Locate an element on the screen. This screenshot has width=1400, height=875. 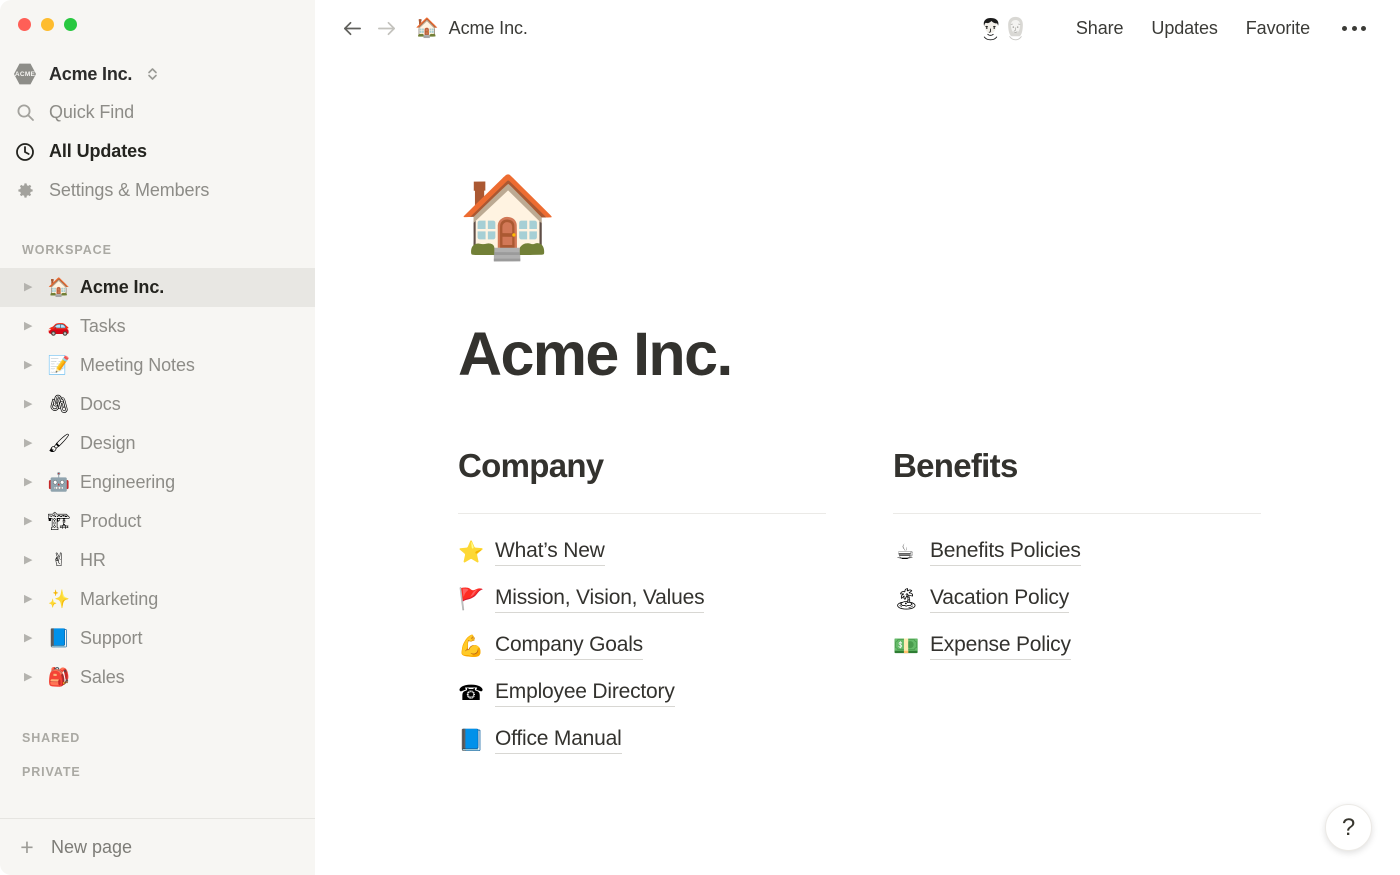
sidebar-page-marketing: ▶ ✨ Marketing is located at coordinates (157, 599).